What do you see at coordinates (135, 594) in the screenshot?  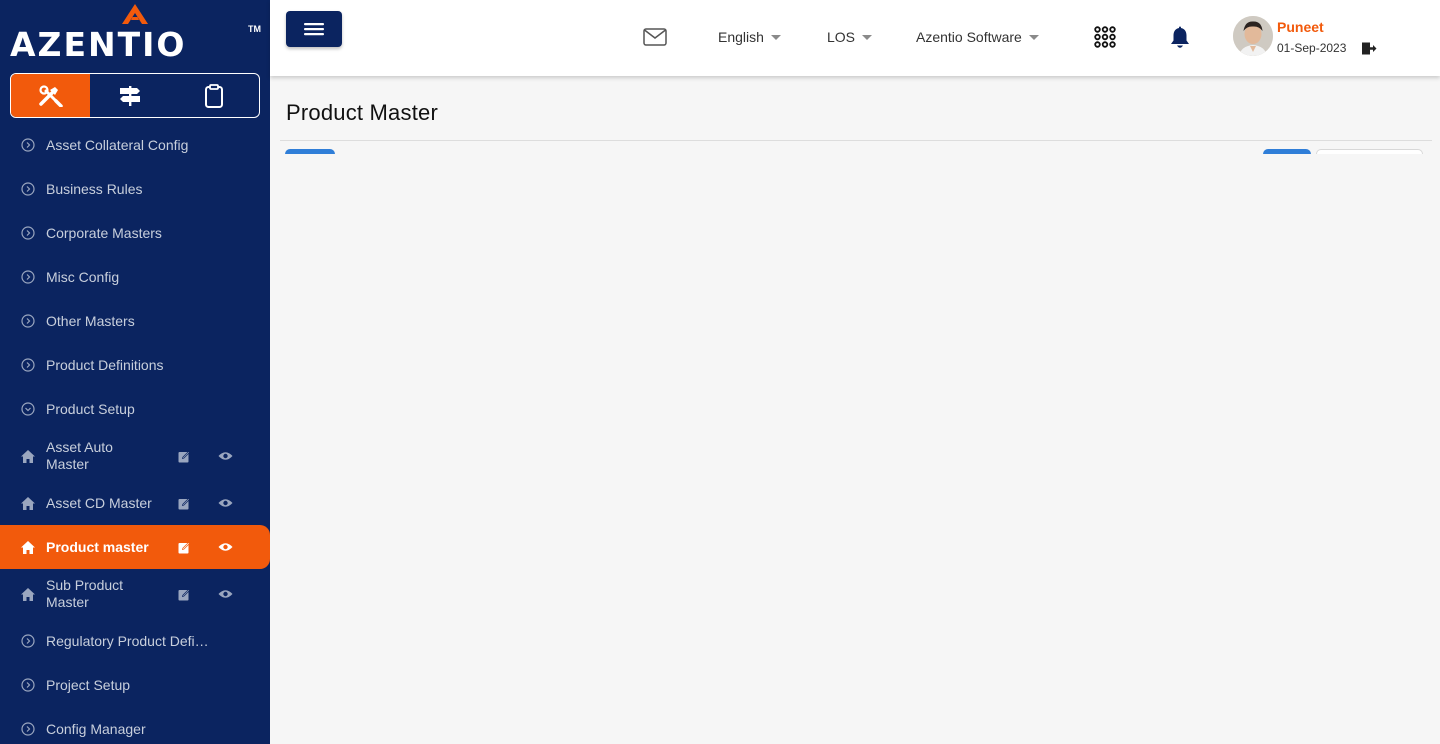 I see `sidebar-item-sub-product-master: Sub Product Master` at bounding box center [135, 594].